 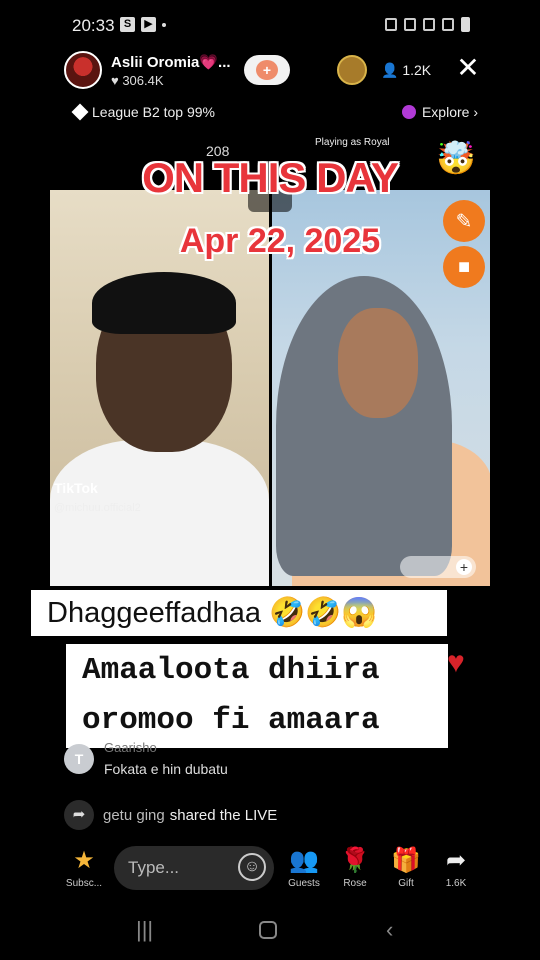 I want to click on status-icons-left: S ▶, so click(x=143, y=24).